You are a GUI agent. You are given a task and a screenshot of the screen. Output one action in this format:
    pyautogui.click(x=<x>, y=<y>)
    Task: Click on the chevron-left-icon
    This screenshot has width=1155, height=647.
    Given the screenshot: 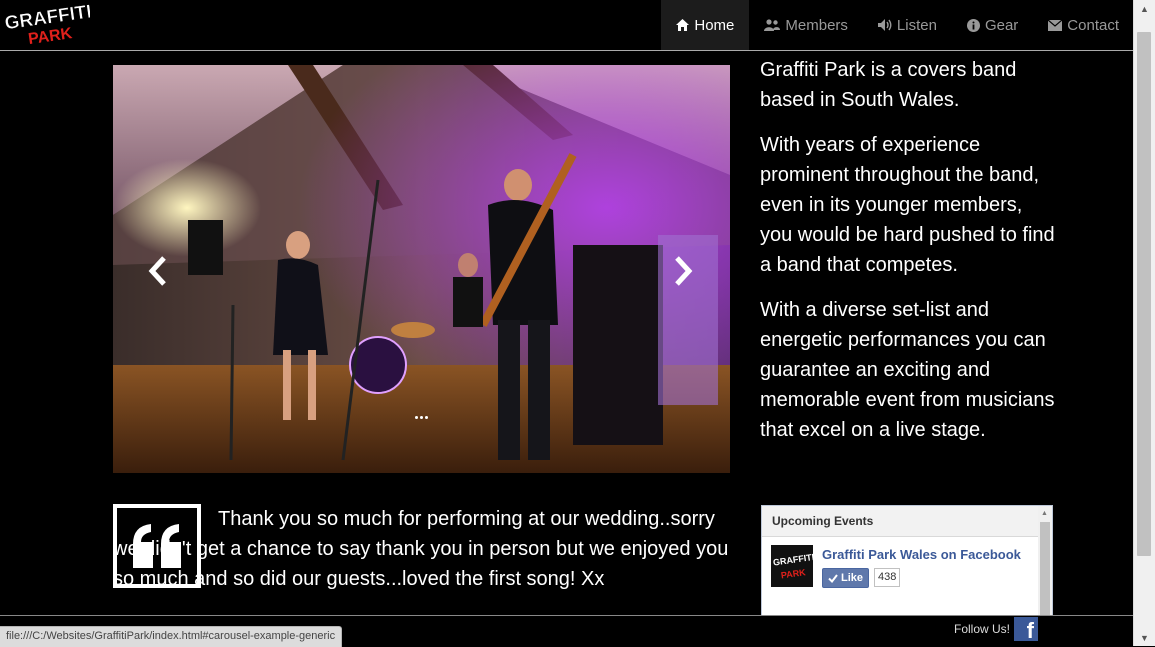 What is the action you would take?
    pyautogui.click(x=157, y=271)
    